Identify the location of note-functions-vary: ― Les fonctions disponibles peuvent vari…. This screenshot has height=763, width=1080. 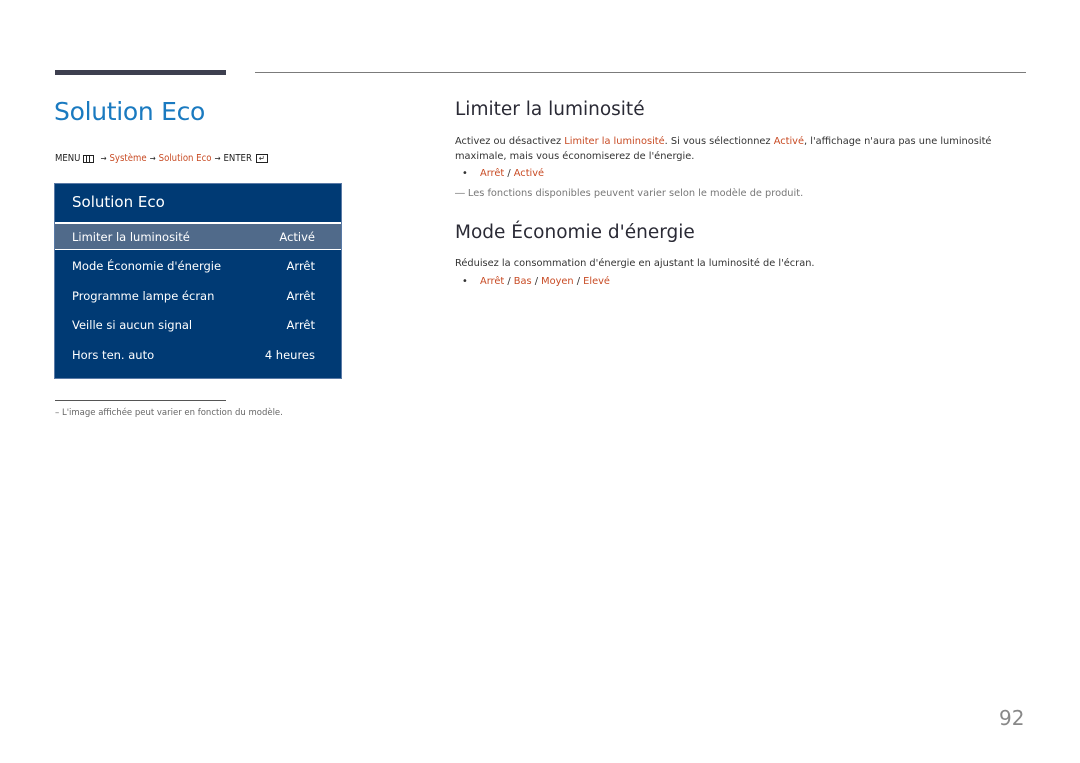
(629, 193).